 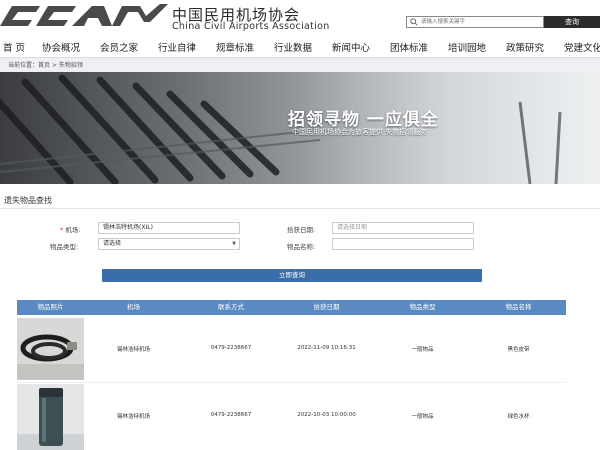 I want to click on section-divider, so click(x=300, y=208).